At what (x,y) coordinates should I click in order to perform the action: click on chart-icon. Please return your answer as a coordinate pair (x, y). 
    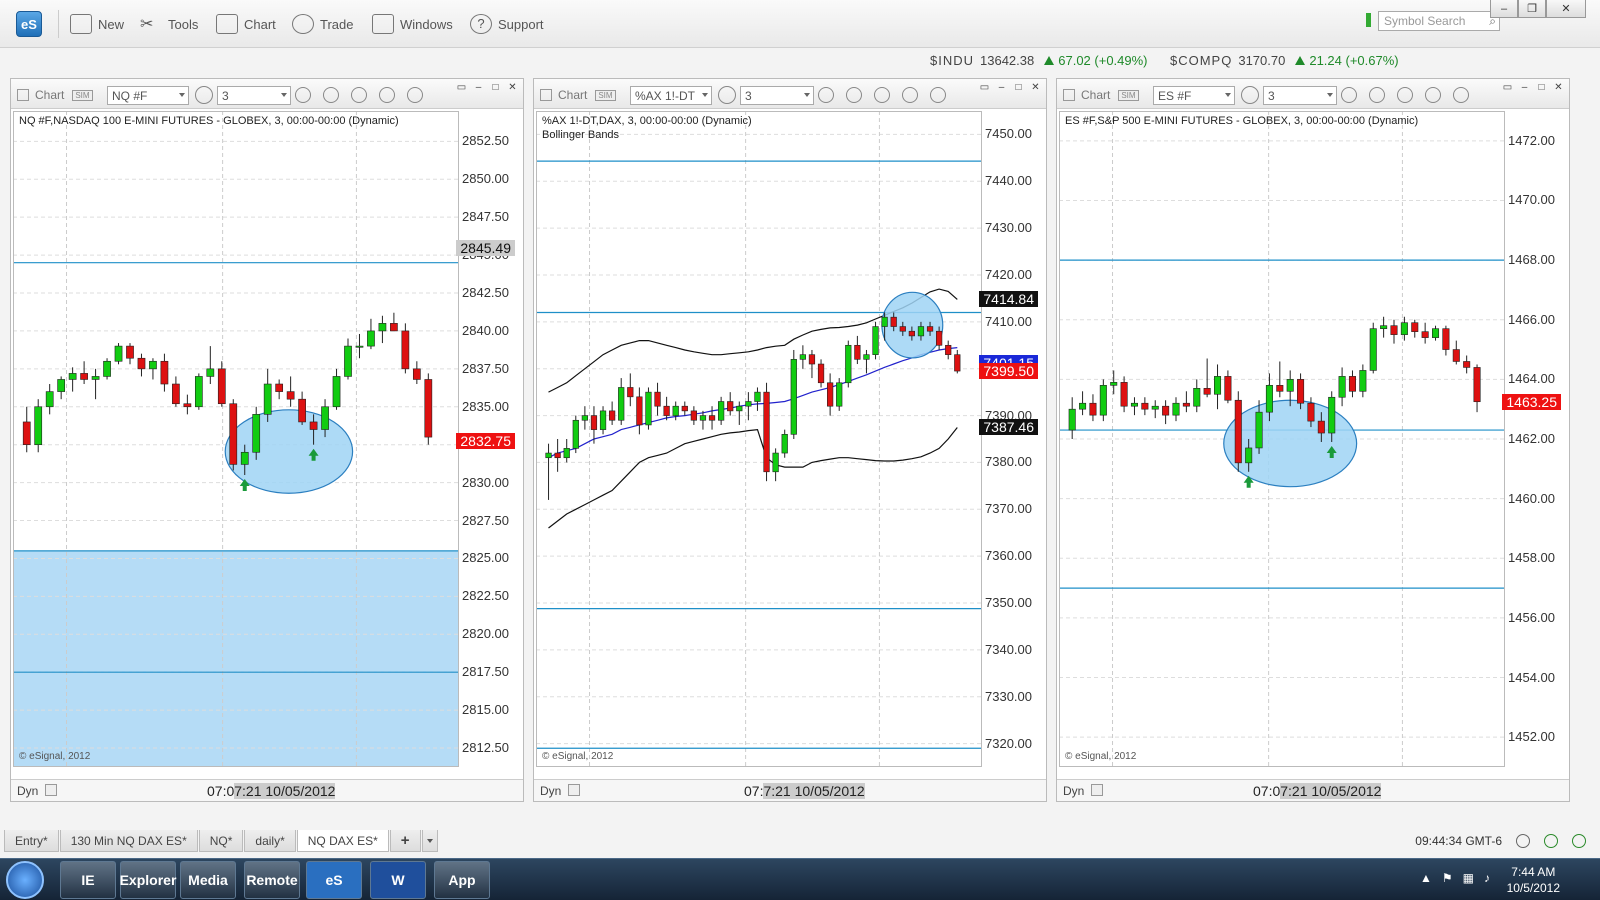
    Looking at the image, I should click on (227, 24).